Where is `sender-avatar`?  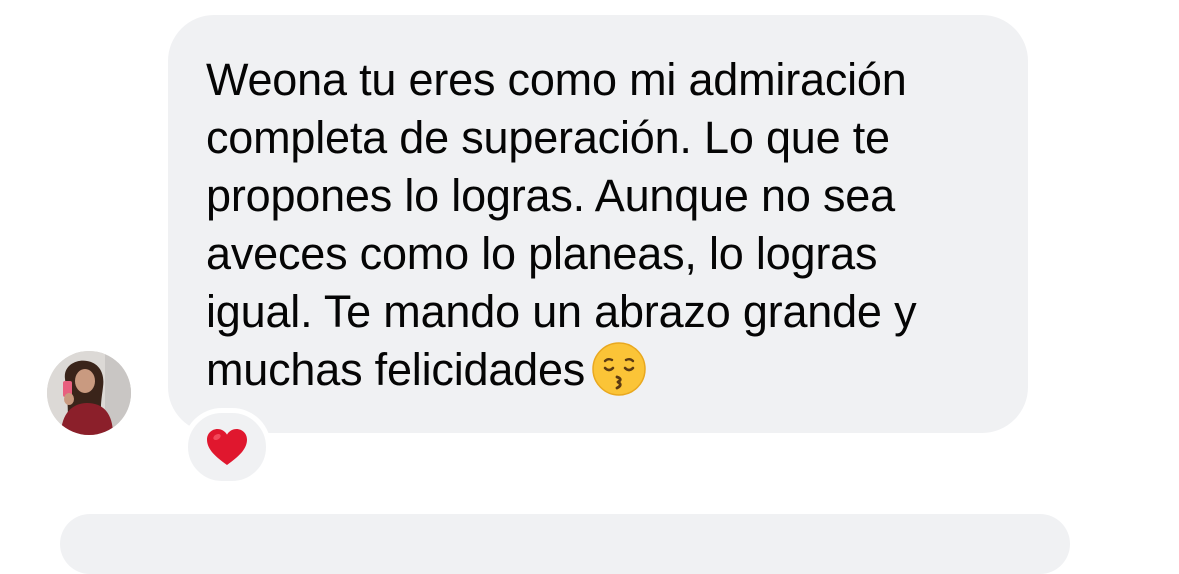
sender-avatar is located at coordinates (89, 393).